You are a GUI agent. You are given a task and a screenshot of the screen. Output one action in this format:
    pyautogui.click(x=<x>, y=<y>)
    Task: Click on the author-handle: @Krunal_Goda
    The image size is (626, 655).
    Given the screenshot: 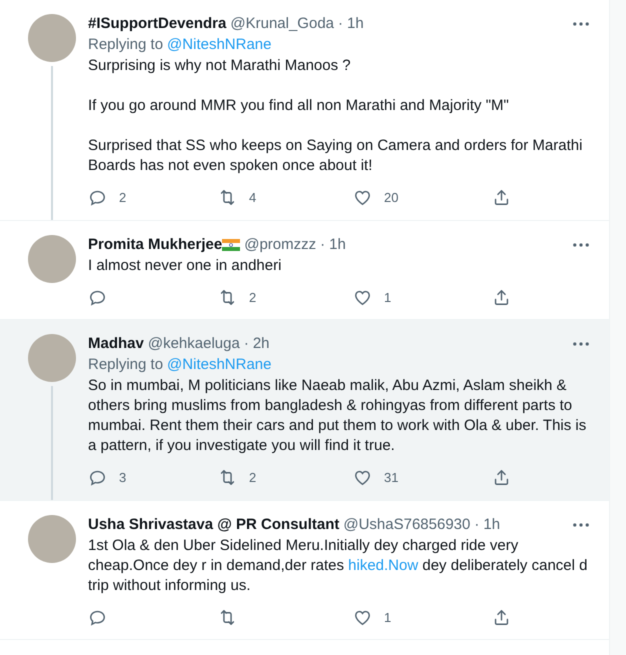 What is the action you would take?
    pyautogui.click(x=282, y=24)
    